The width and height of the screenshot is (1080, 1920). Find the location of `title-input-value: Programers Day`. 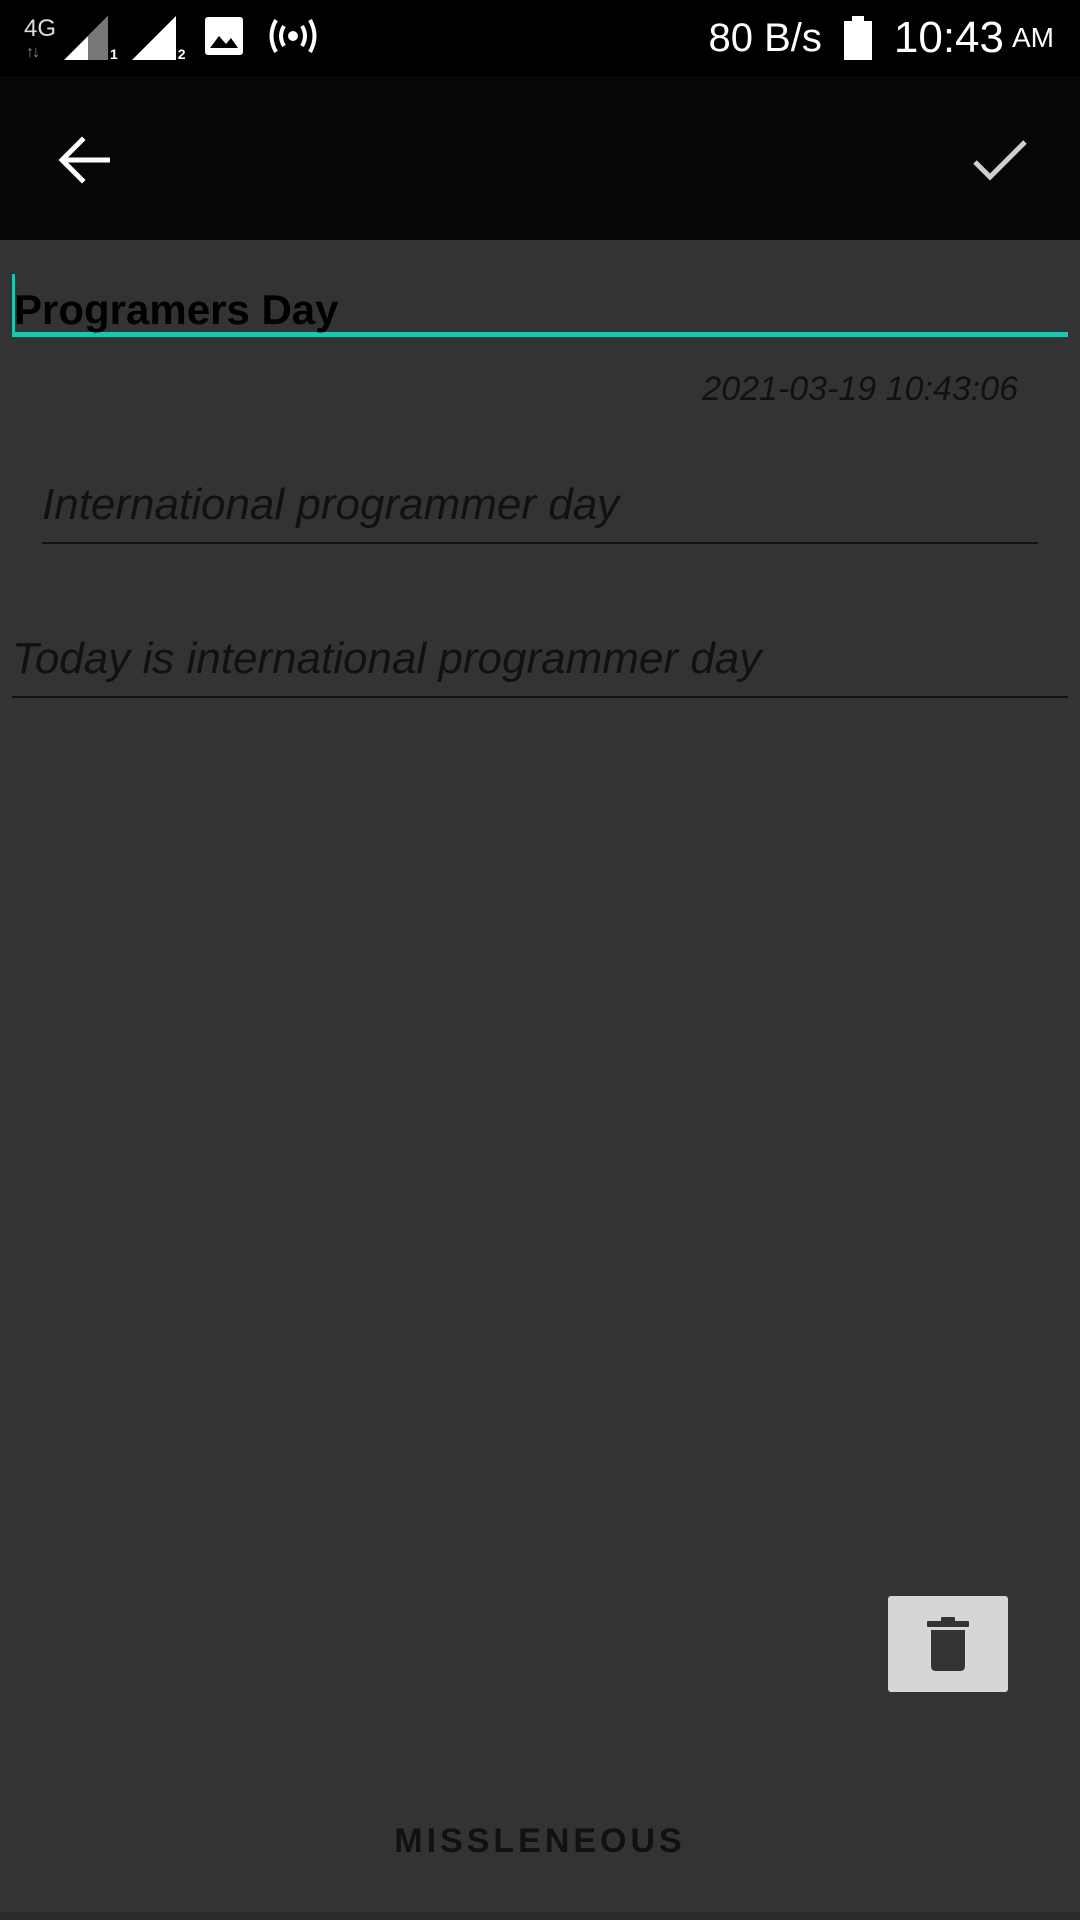

title-input-value: Programers Day is located at coordinates (176, 309).